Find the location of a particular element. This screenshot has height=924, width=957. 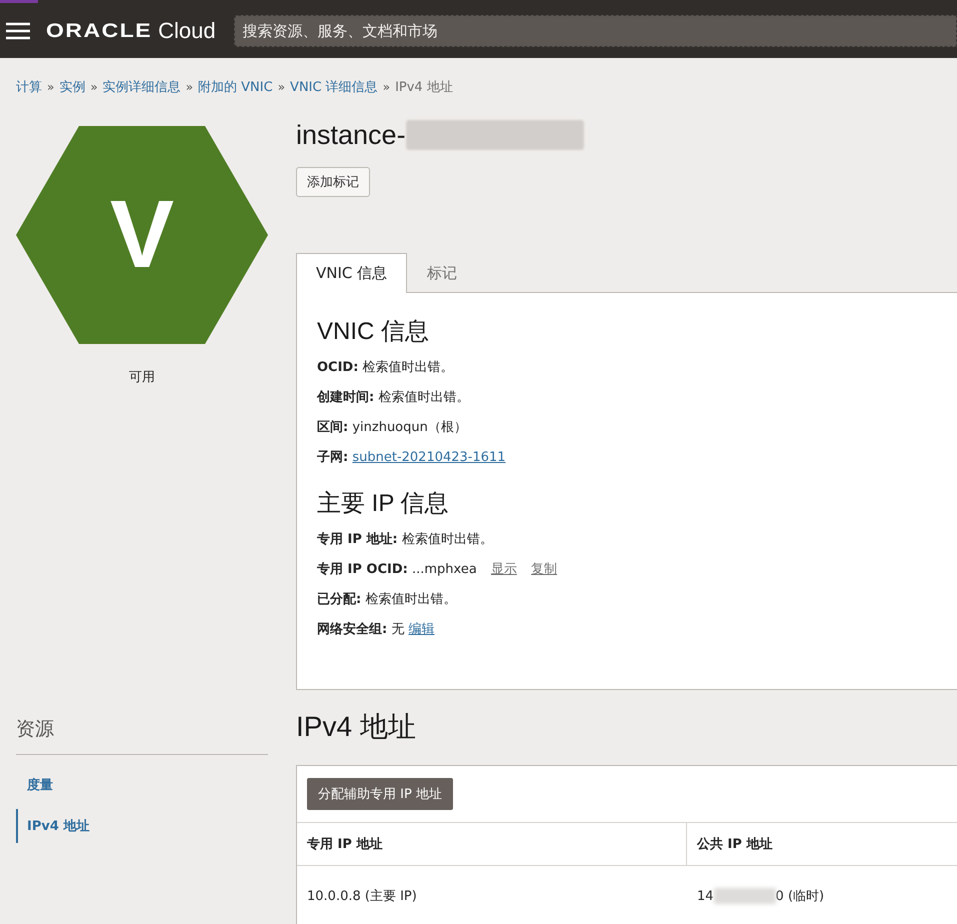

field-link: subnet-20210423-1611 is located at coordinates (429, 457).